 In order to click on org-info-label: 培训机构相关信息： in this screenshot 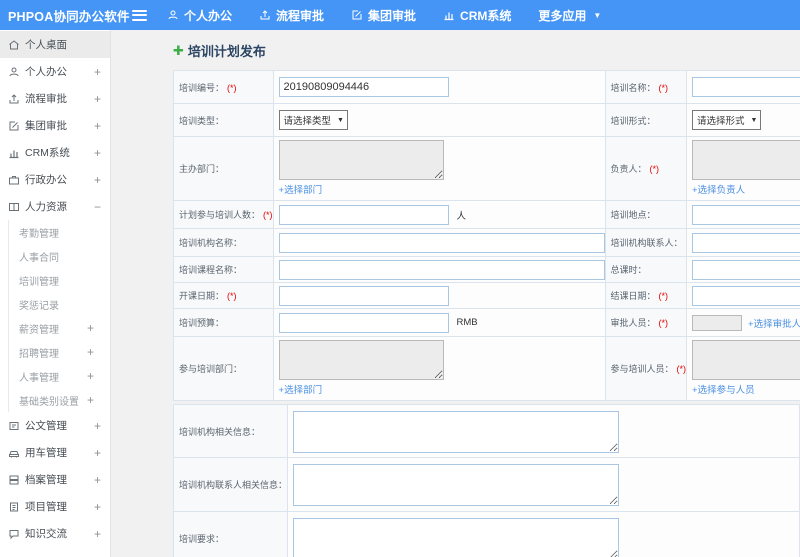, I will do `click(230, 431)`.